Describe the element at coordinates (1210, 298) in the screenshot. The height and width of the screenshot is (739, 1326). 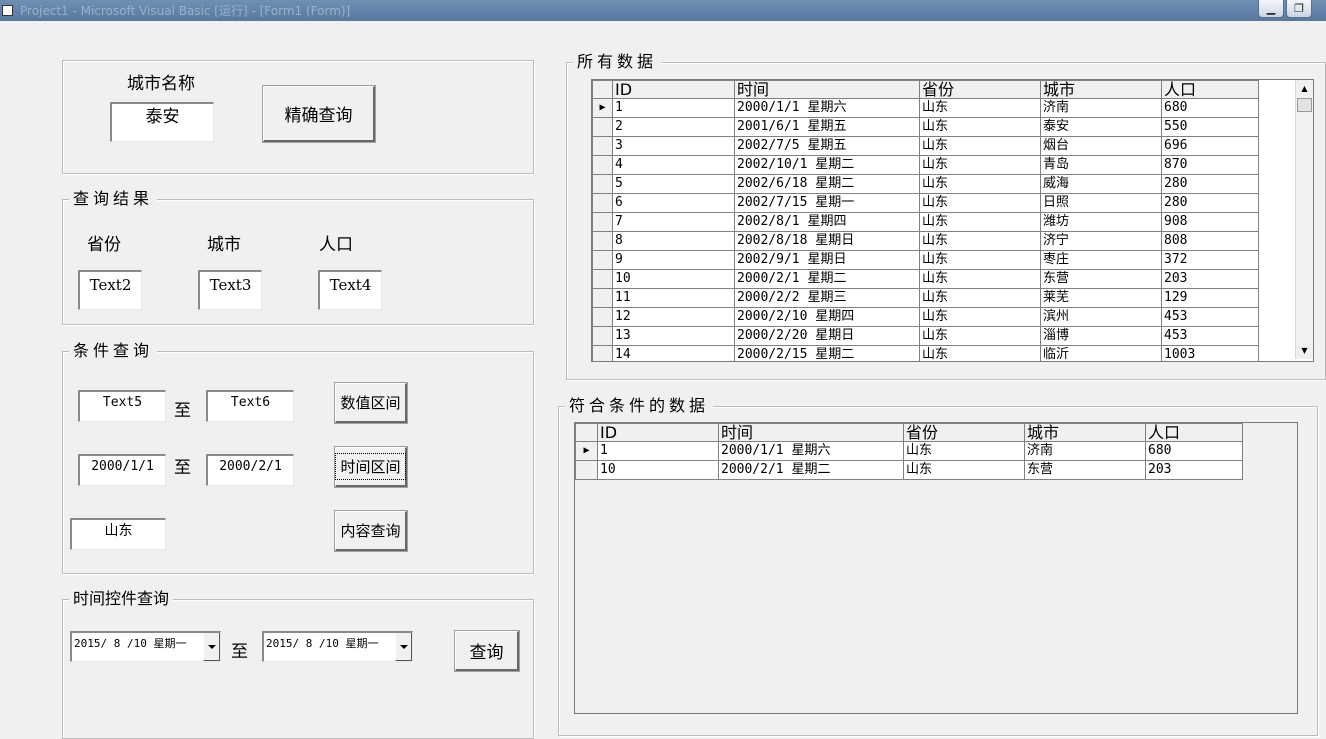
I see `table-cell: 129` at that location.